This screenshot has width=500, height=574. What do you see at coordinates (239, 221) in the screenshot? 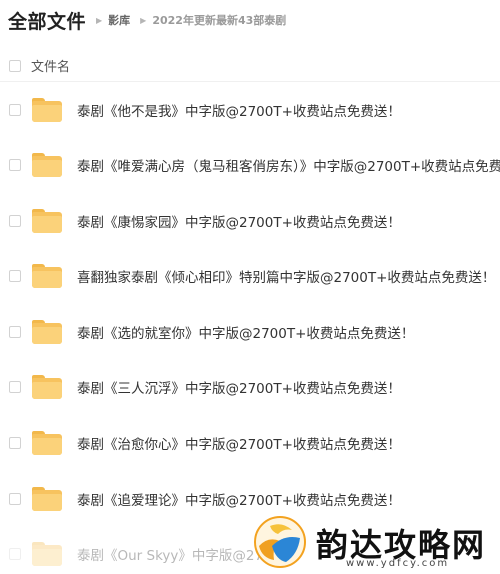
I see `file-name: 泰剧《康惕家园》中字版@2700T+收费站点免费送！` at bounding box center [239, 221].